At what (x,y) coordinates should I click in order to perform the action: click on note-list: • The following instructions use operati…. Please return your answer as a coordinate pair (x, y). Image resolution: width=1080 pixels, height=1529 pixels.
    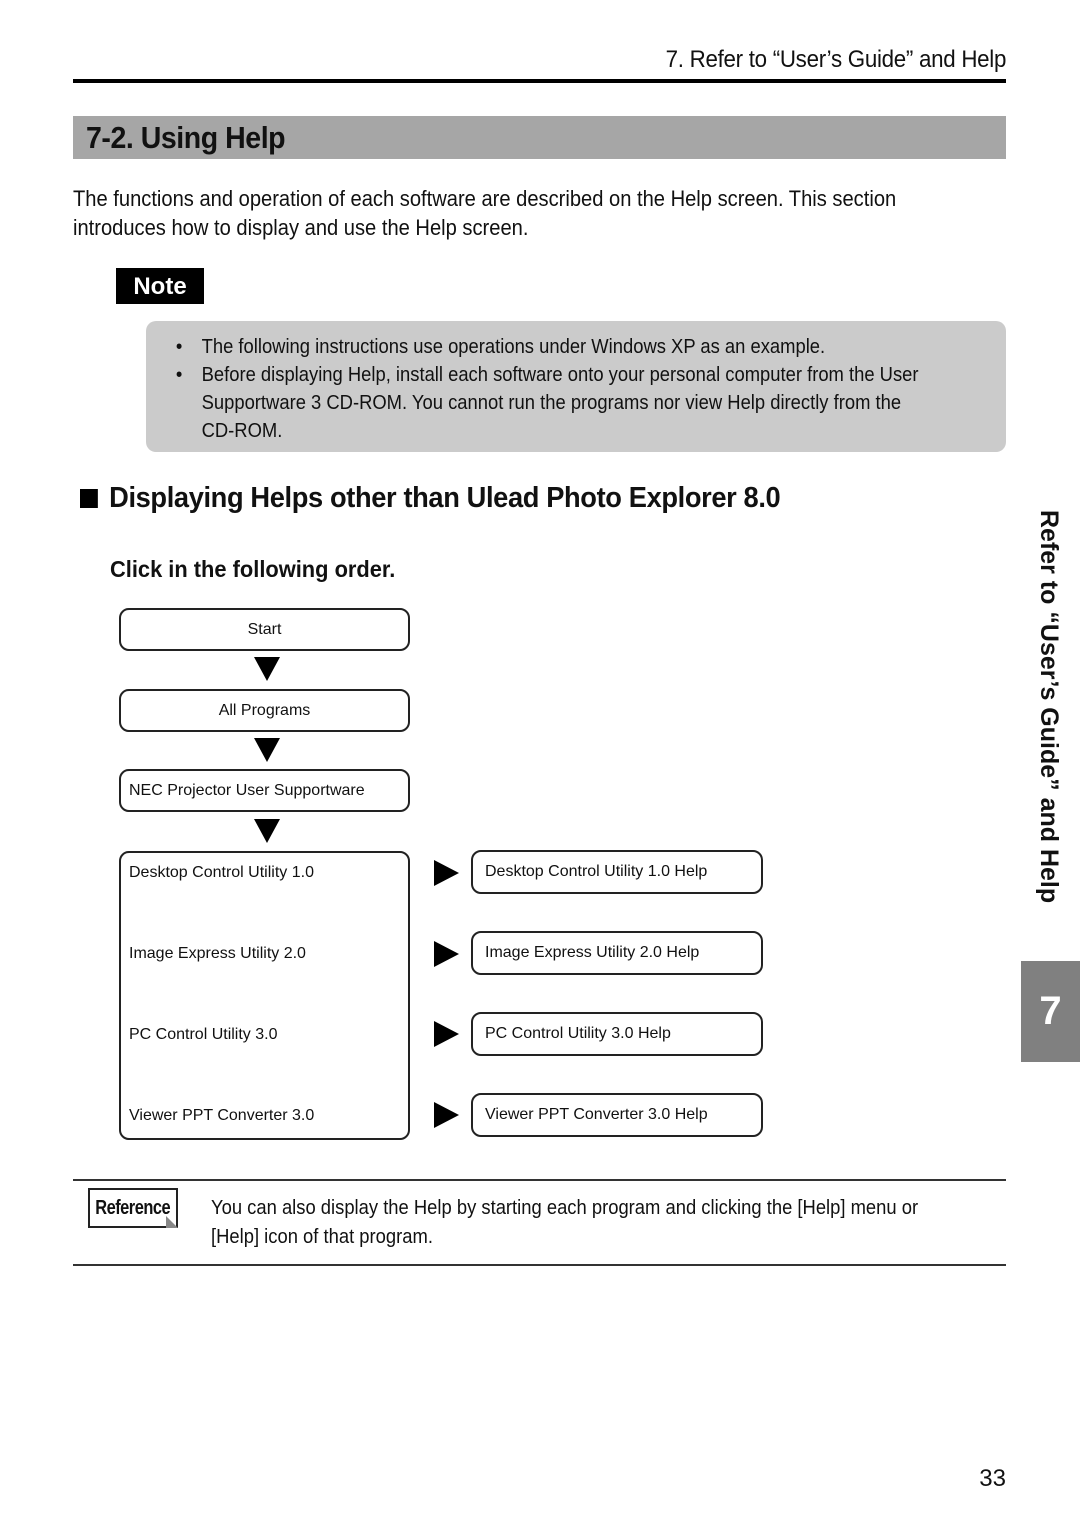
    Looking at the image, I should click on (579, 389).